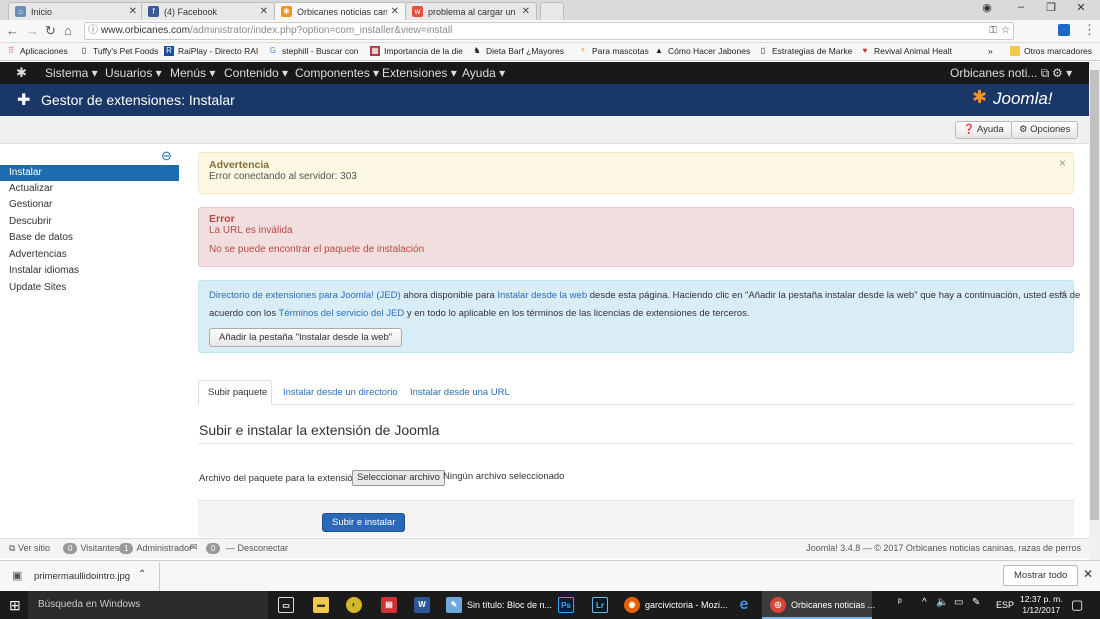 Image resolution: width=1100 pixels, height=619 pixels. What do you see at coordinates (391, 605) in the screenshot?
I see `store-icon: ▤` at bounding box center [391, 605].